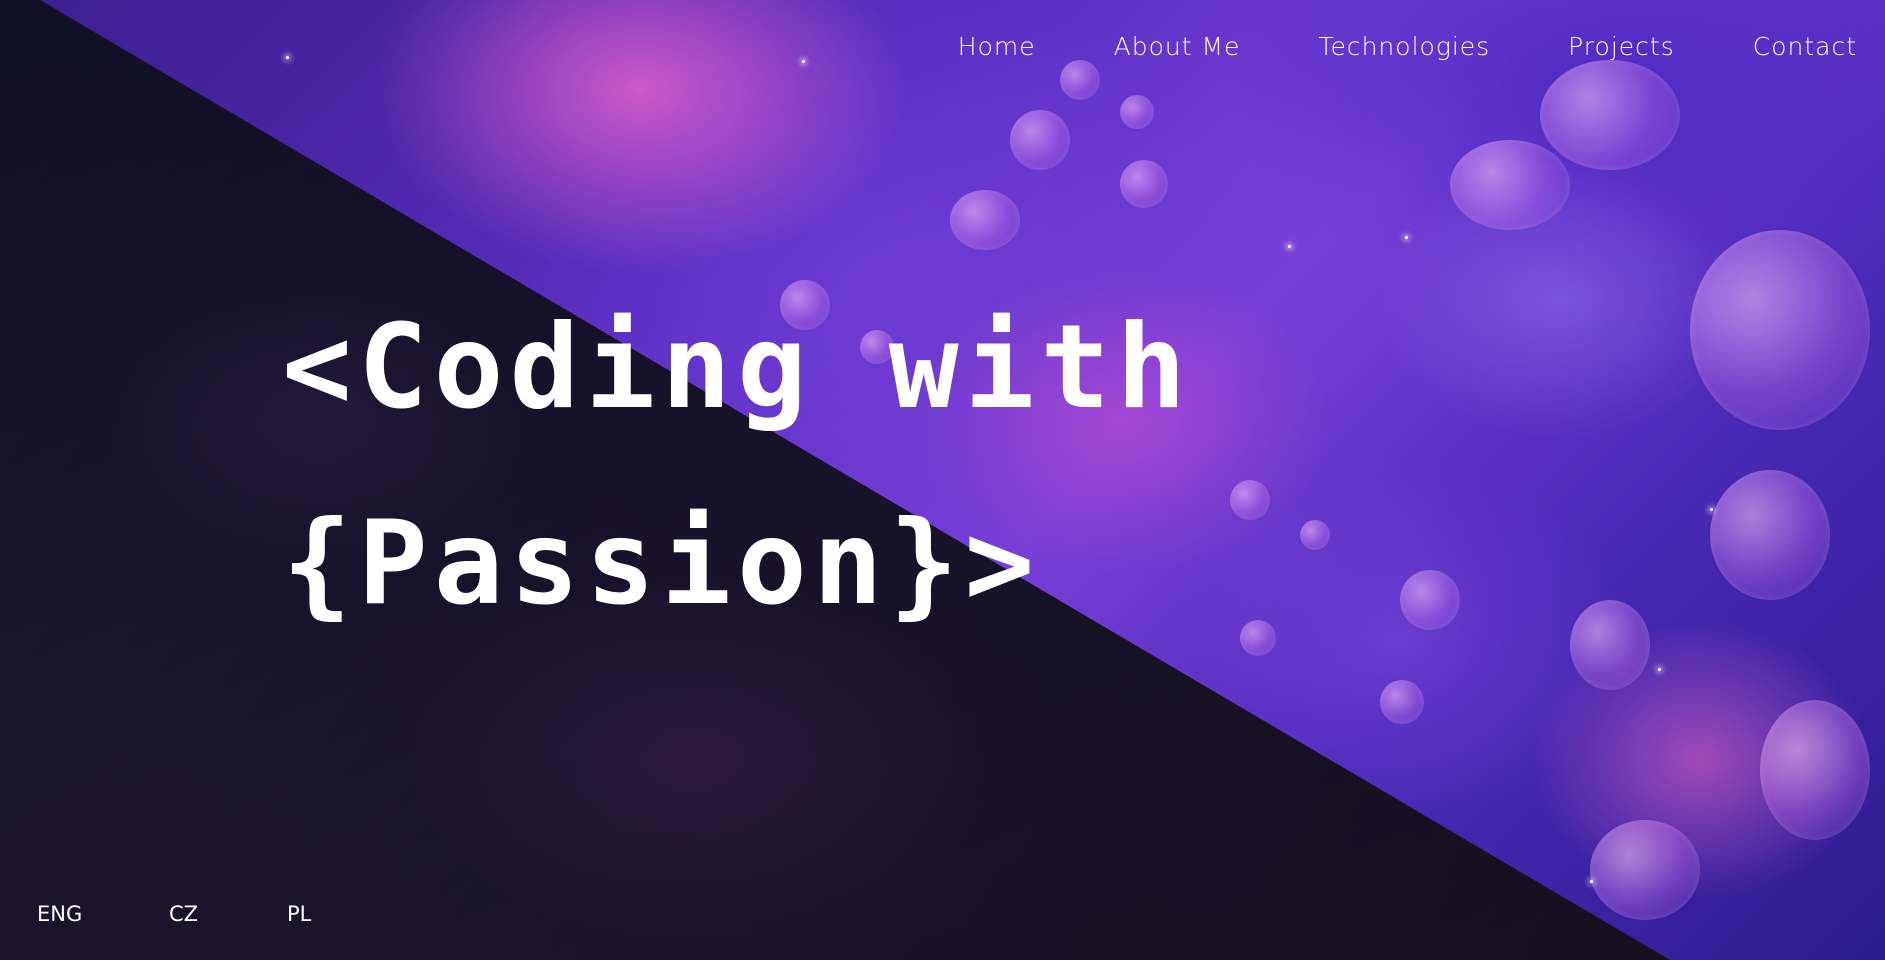 This screenshot has width=1885, height=960. What do you see at coordinates (737, 367) in the screenshot?
I see `headline-line-1: <Coding with` at bounding box center [737, 367].